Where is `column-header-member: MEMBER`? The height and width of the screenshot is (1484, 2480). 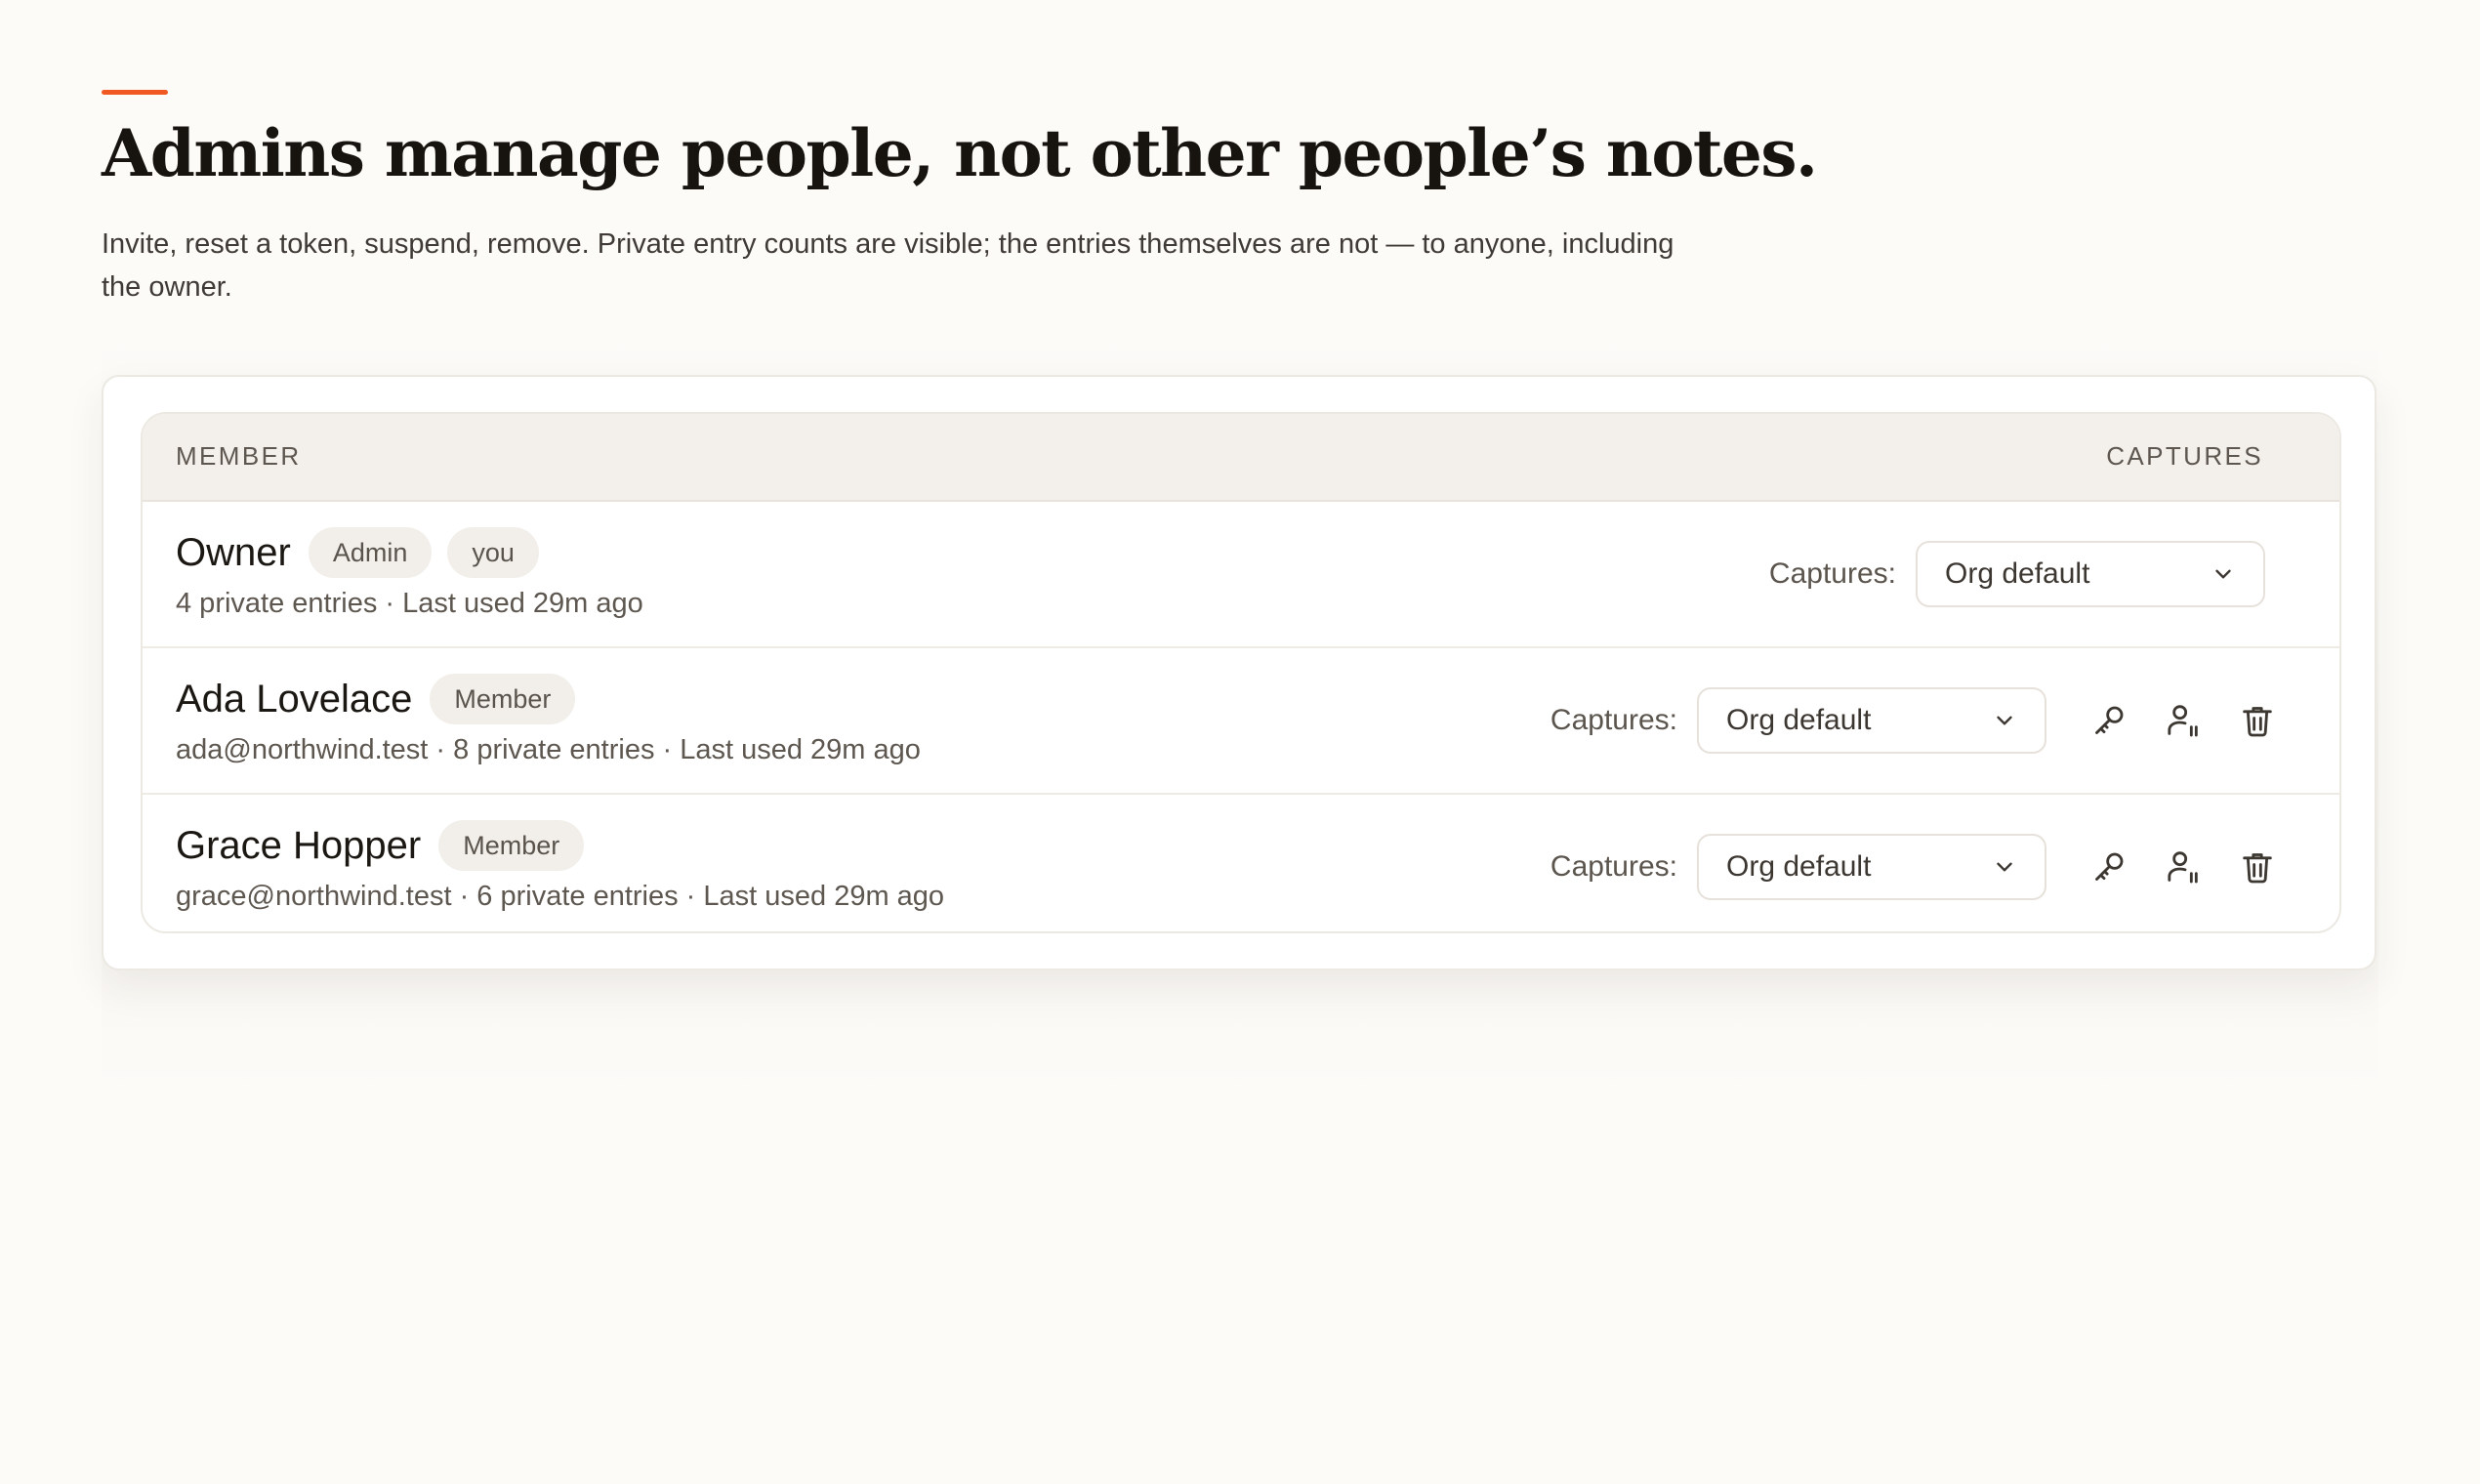 column-header-member: MEMBER is located at coordinates (239, 456).